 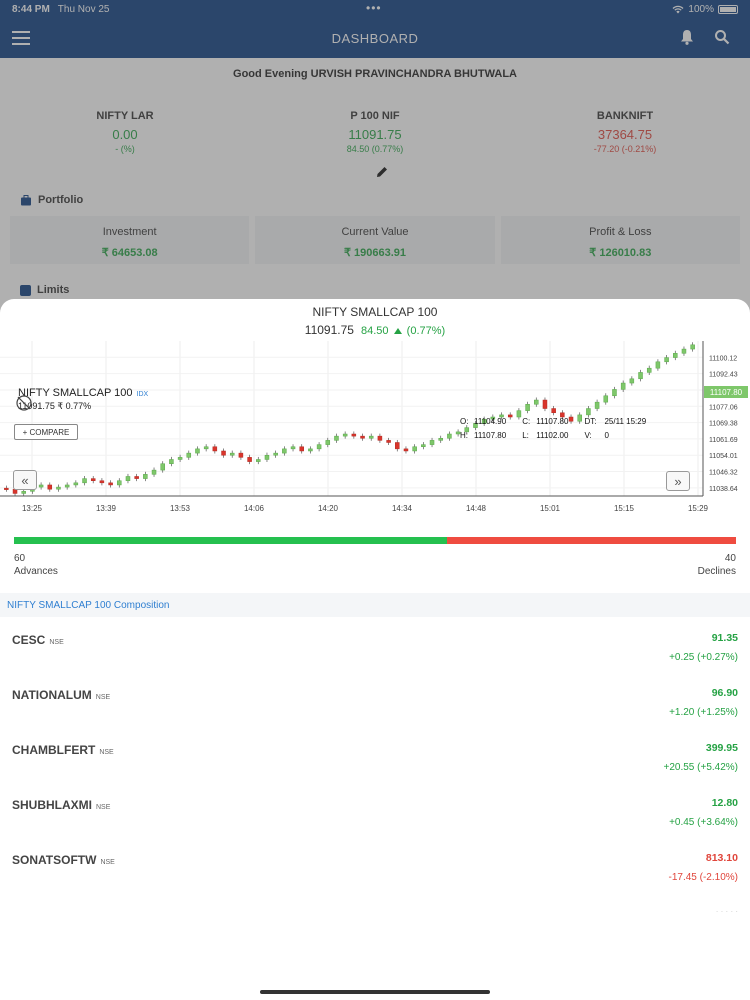 What do you see at coordinates (25, 480) in the screenshot?
I see `scroll-left-button: «` at bounding box center [25, 480].